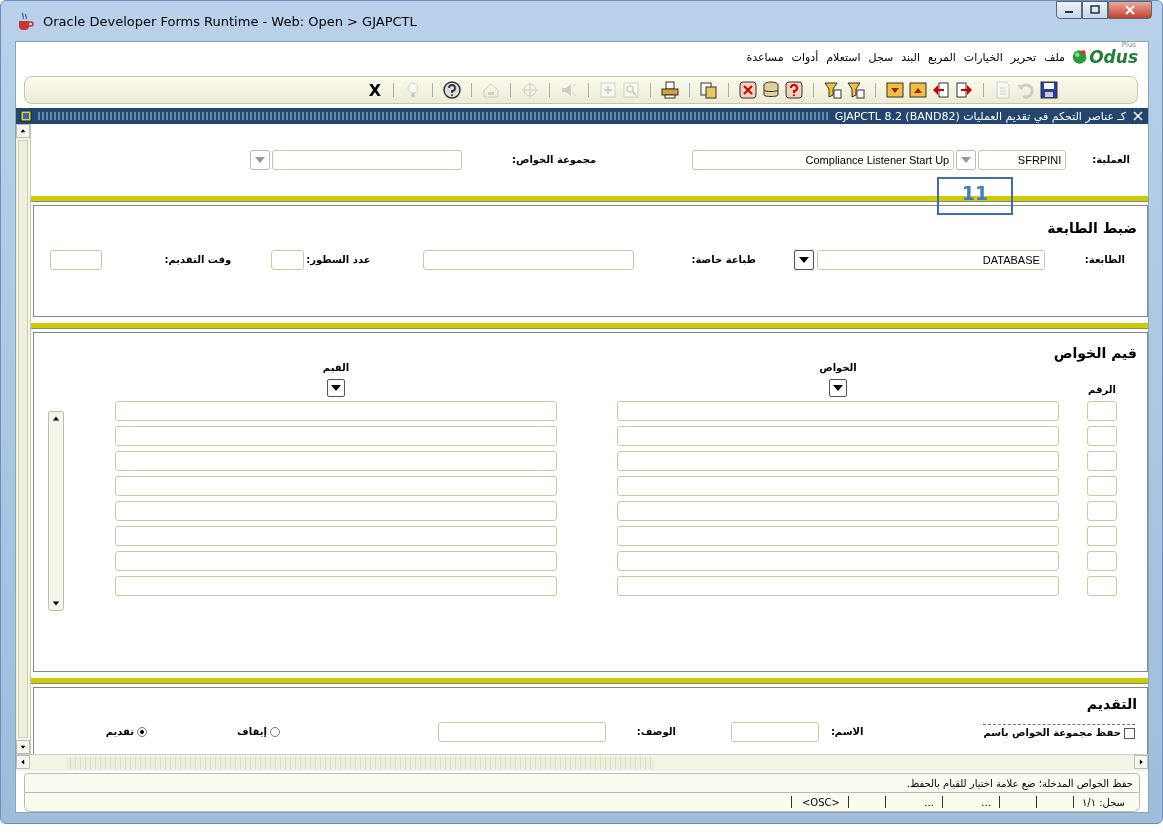 The height and width of the screenshot is (833, 1163). I want to click on field-label: عدد السطور:, so click(338, 260).